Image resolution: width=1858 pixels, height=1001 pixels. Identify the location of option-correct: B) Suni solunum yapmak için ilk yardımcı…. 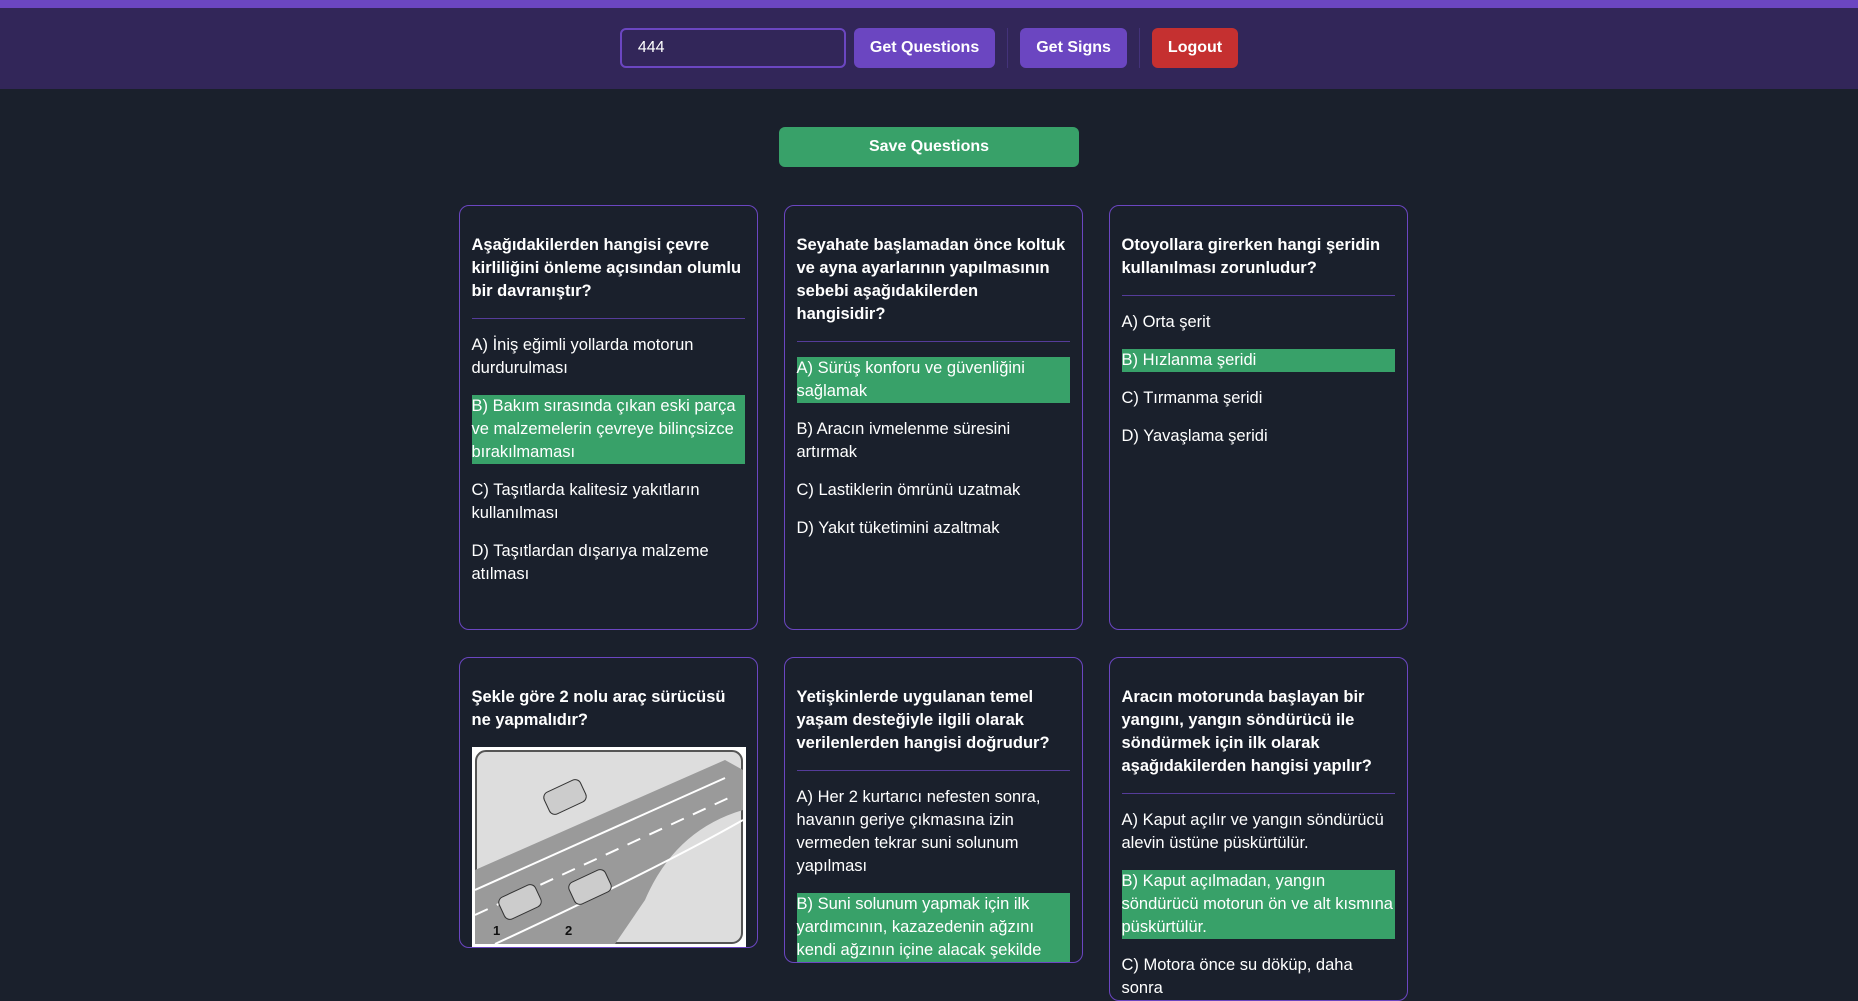
(933, 927).